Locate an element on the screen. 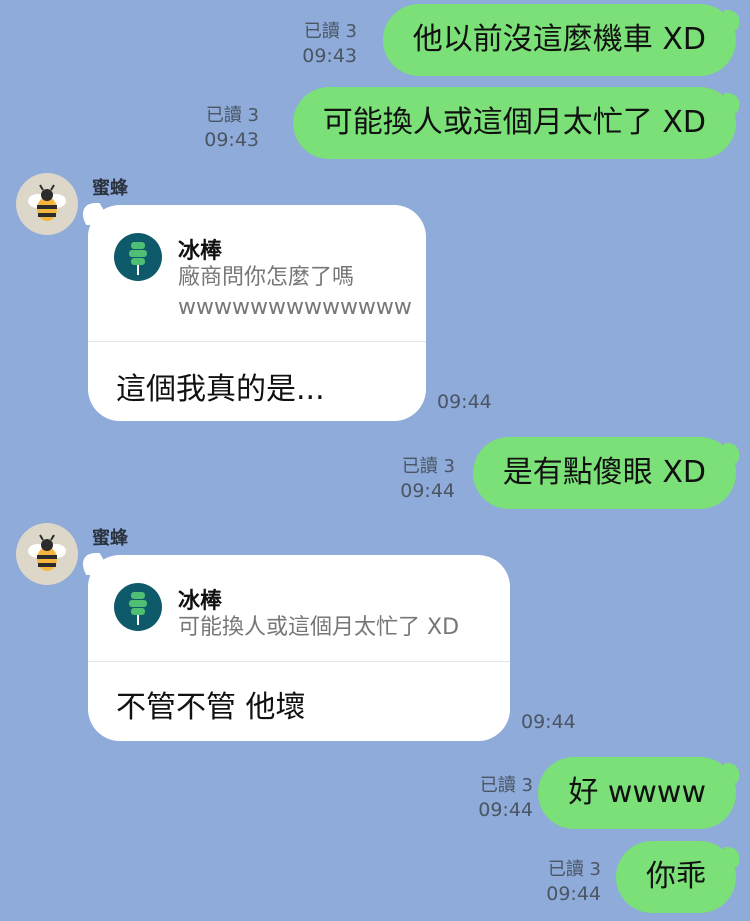 This screenshot has width=750, height=921. message-text: 可能換人或這個月太忙了 XD is located at coordinates (514, 122).